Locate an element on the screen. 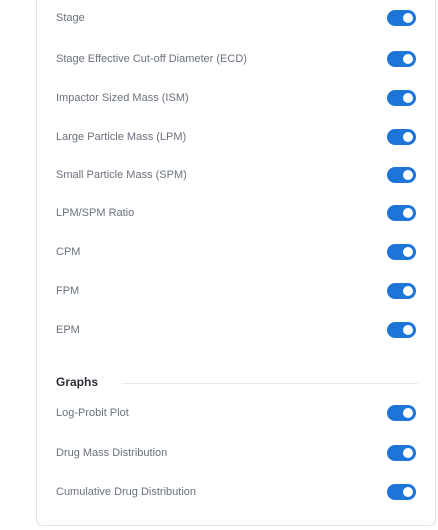 This screenshot has width=438, height=530. setting-label: CPM is located at coordinates (68, 252).